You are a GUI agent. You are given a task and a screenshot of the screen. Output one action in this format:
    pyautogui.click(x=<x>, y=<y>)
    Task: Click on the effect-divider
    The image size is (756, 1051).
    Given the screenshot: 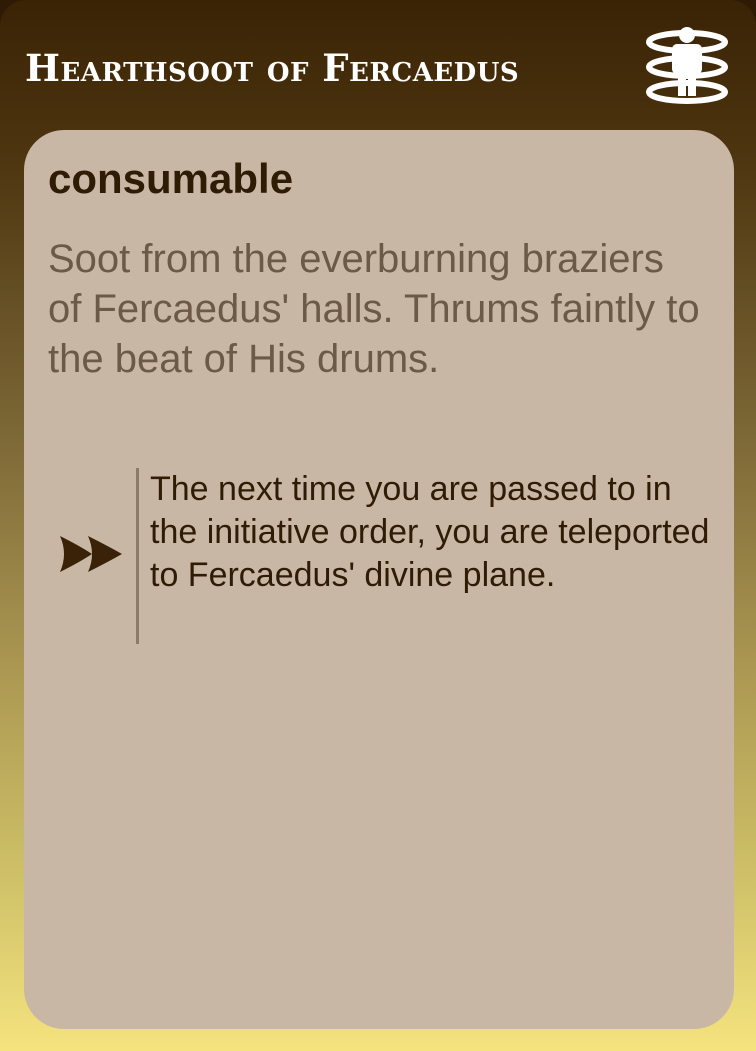 What is the action you would take?
    pyautogui.click(x=137, y=556)
    